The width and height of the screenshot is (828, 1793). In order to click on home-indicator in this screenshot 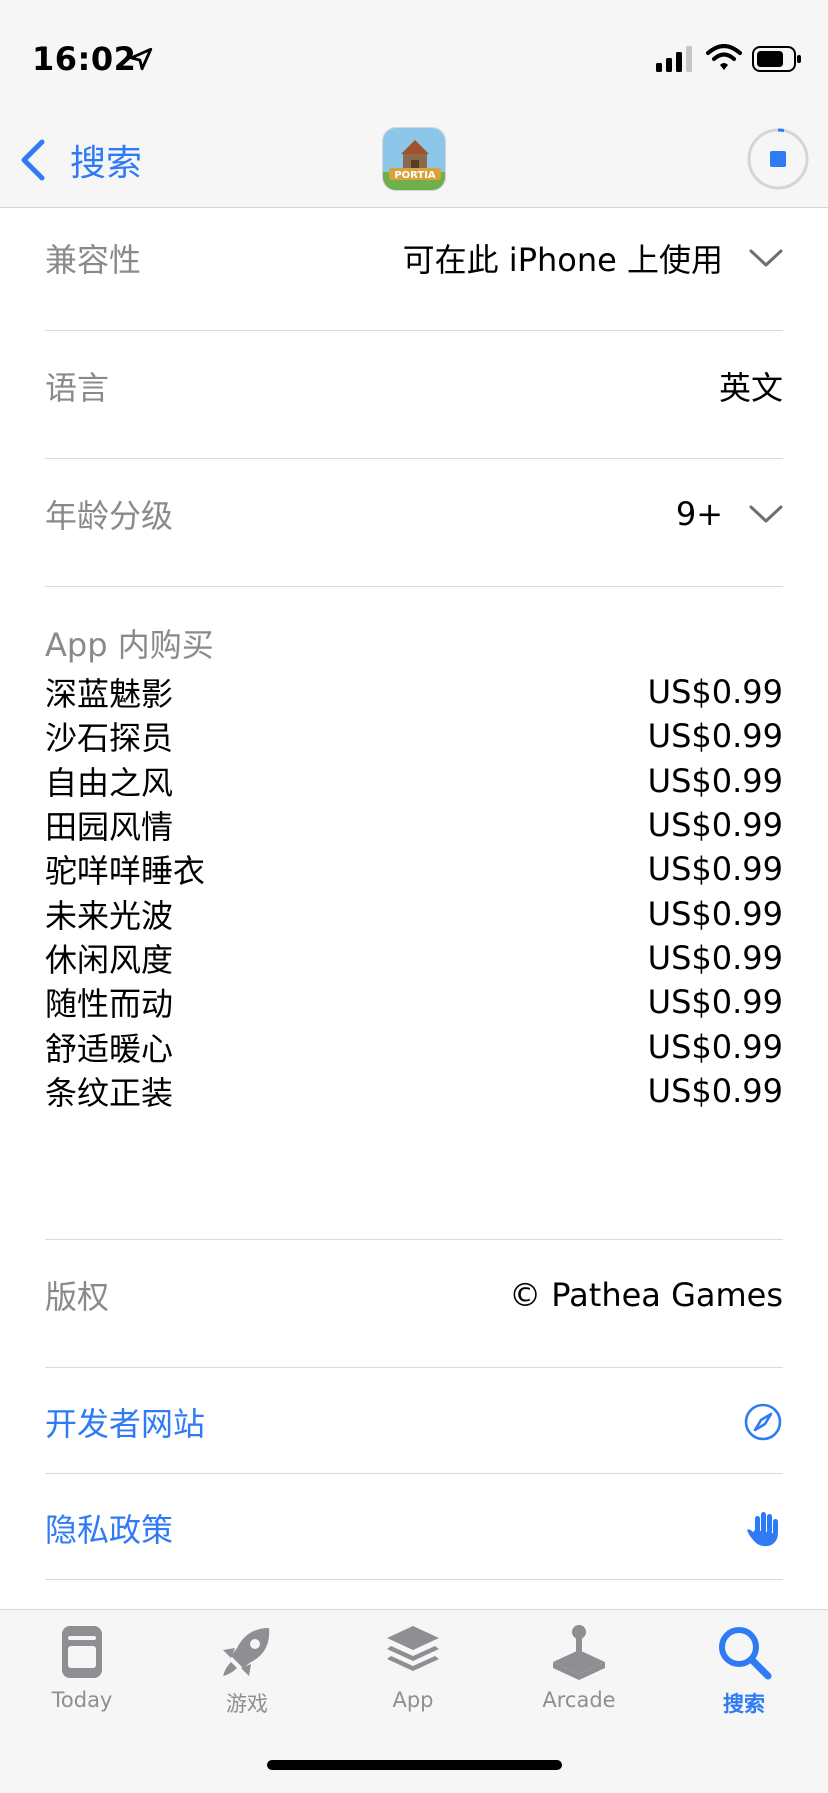, I will do `click(414, 1765)`.